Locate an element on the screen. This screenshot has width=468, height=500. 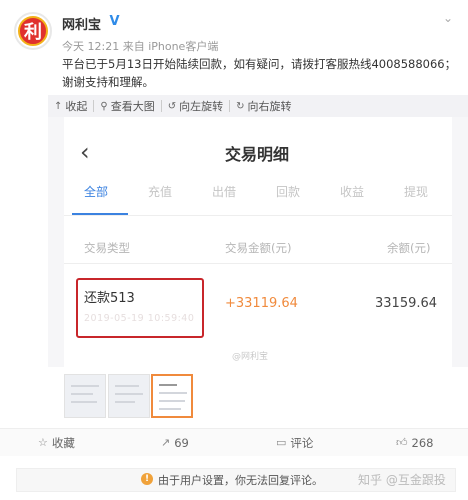
like-count: 268 is located at coordinates (422, 442).